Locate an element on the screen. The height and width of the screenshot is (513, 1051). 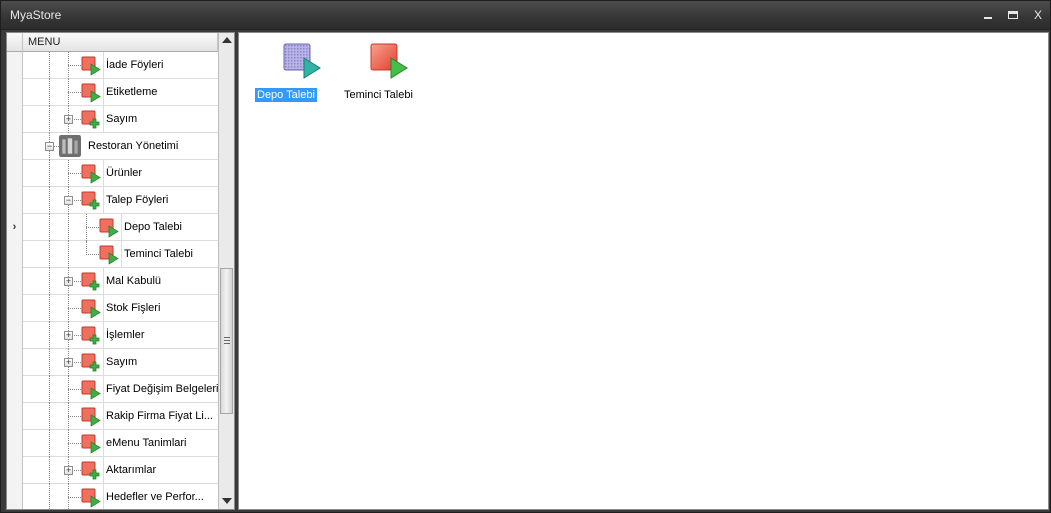
close-icon: X is located at coordinates (1037, 15).